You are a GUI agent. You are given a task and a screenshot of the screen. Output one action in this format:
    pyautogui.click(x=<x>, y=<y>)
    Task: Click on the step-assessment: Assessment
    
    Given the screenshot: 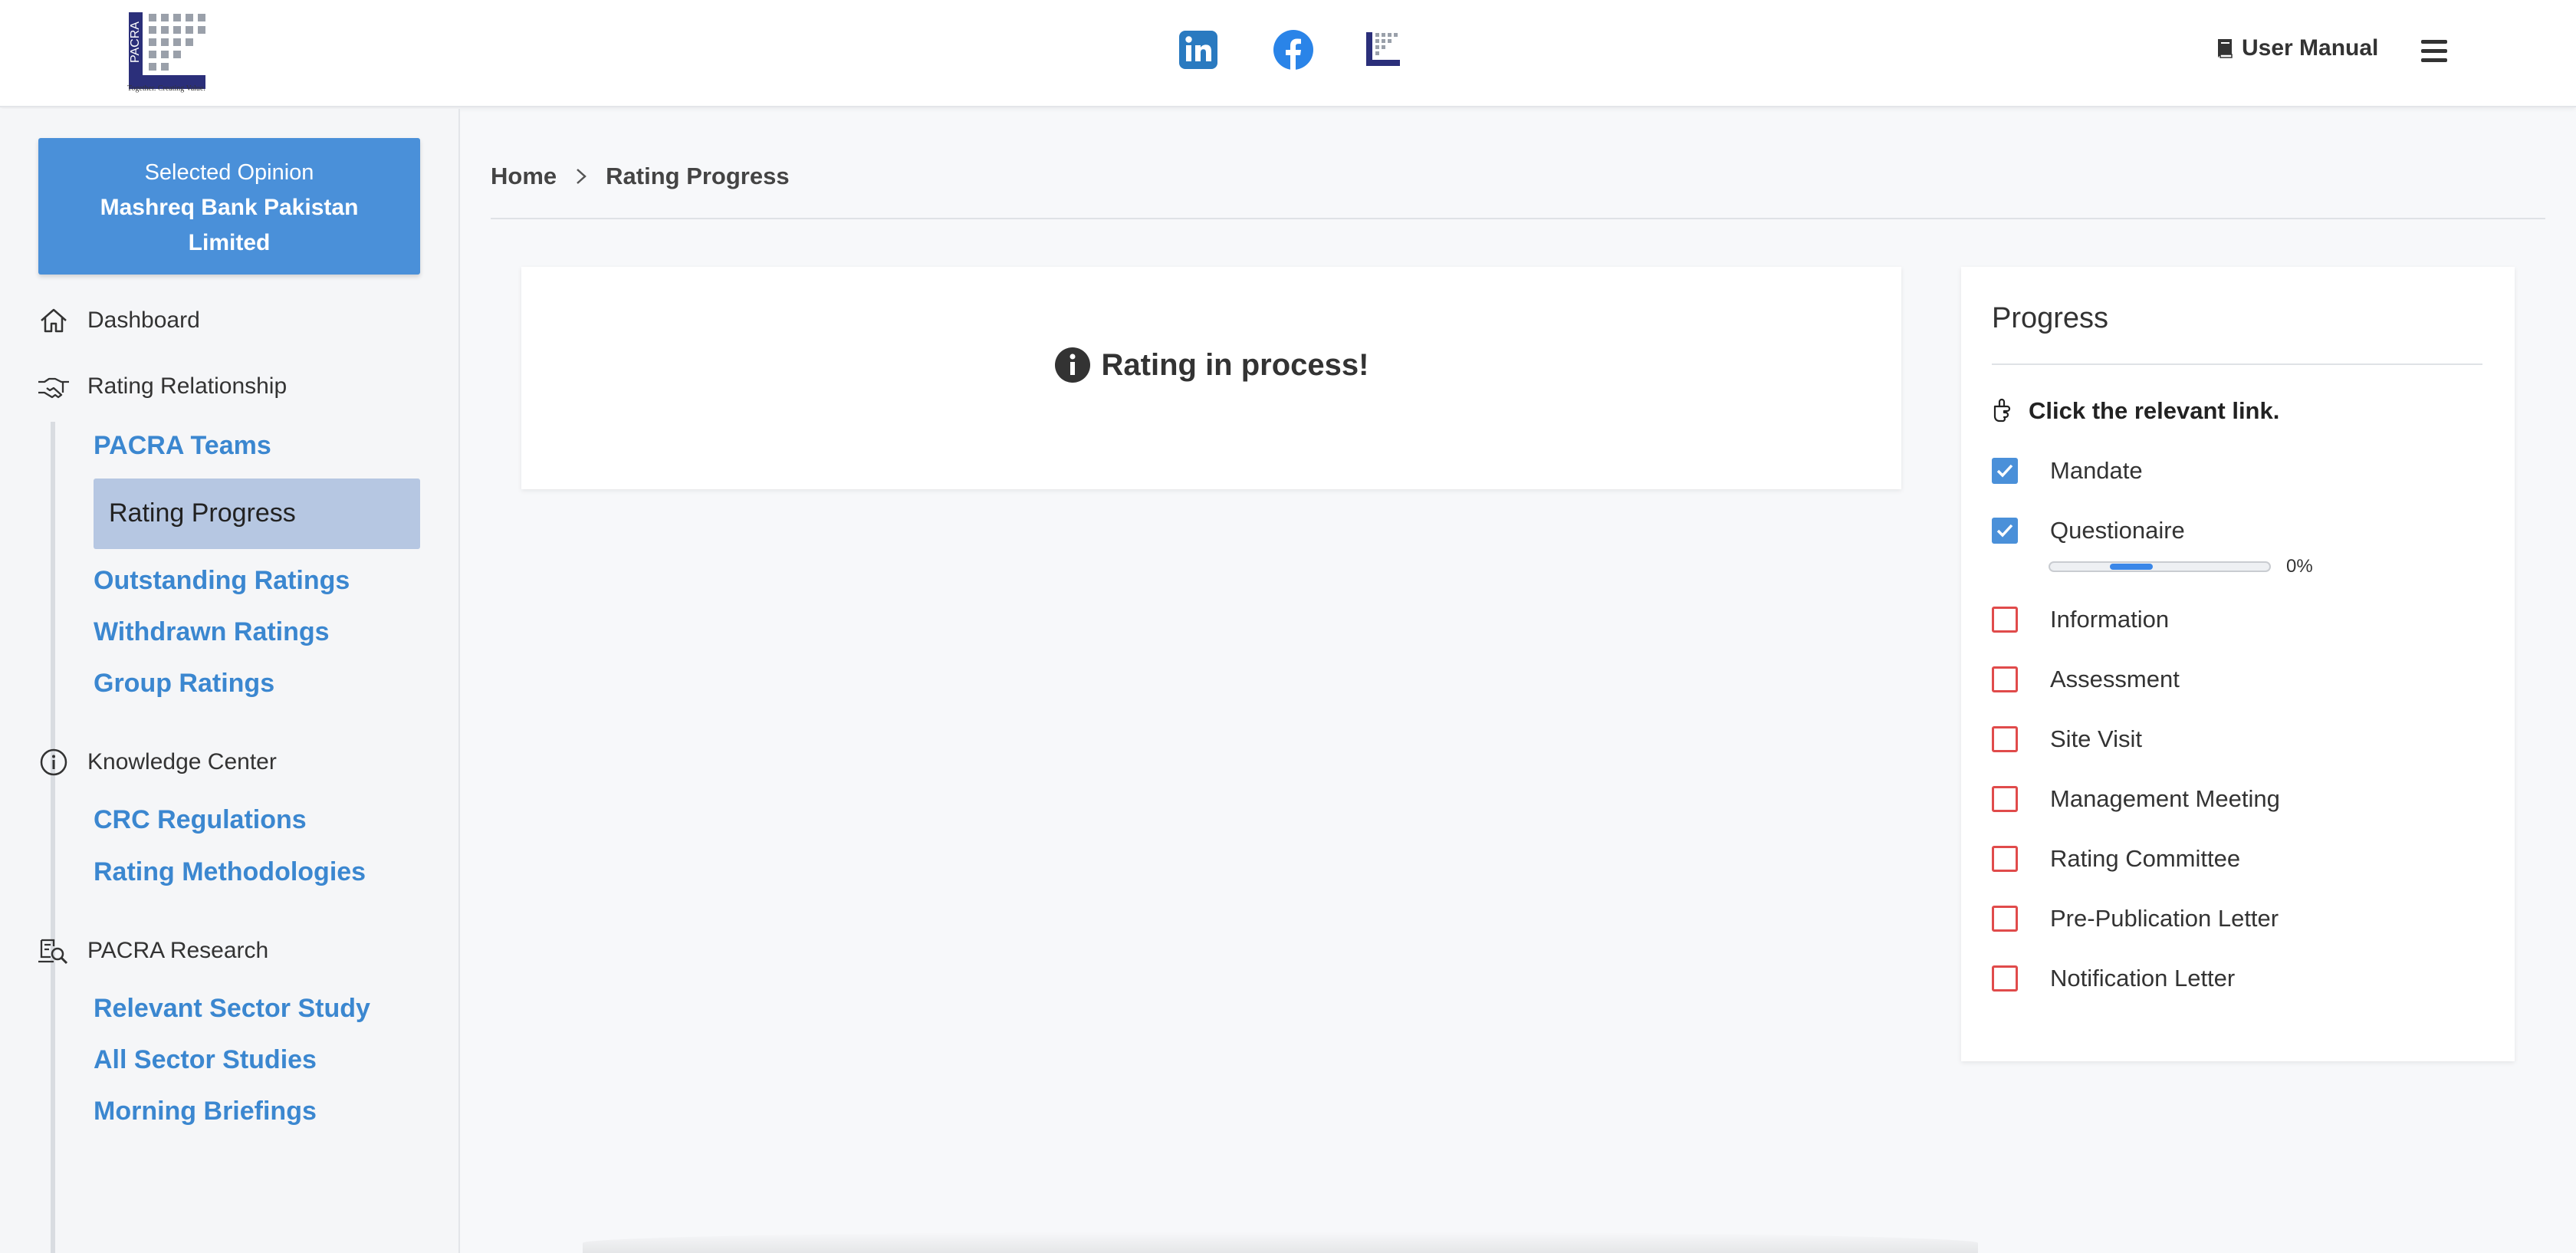 What is the action you would take?
    pyautogui.click(x=2086, y=679)
    